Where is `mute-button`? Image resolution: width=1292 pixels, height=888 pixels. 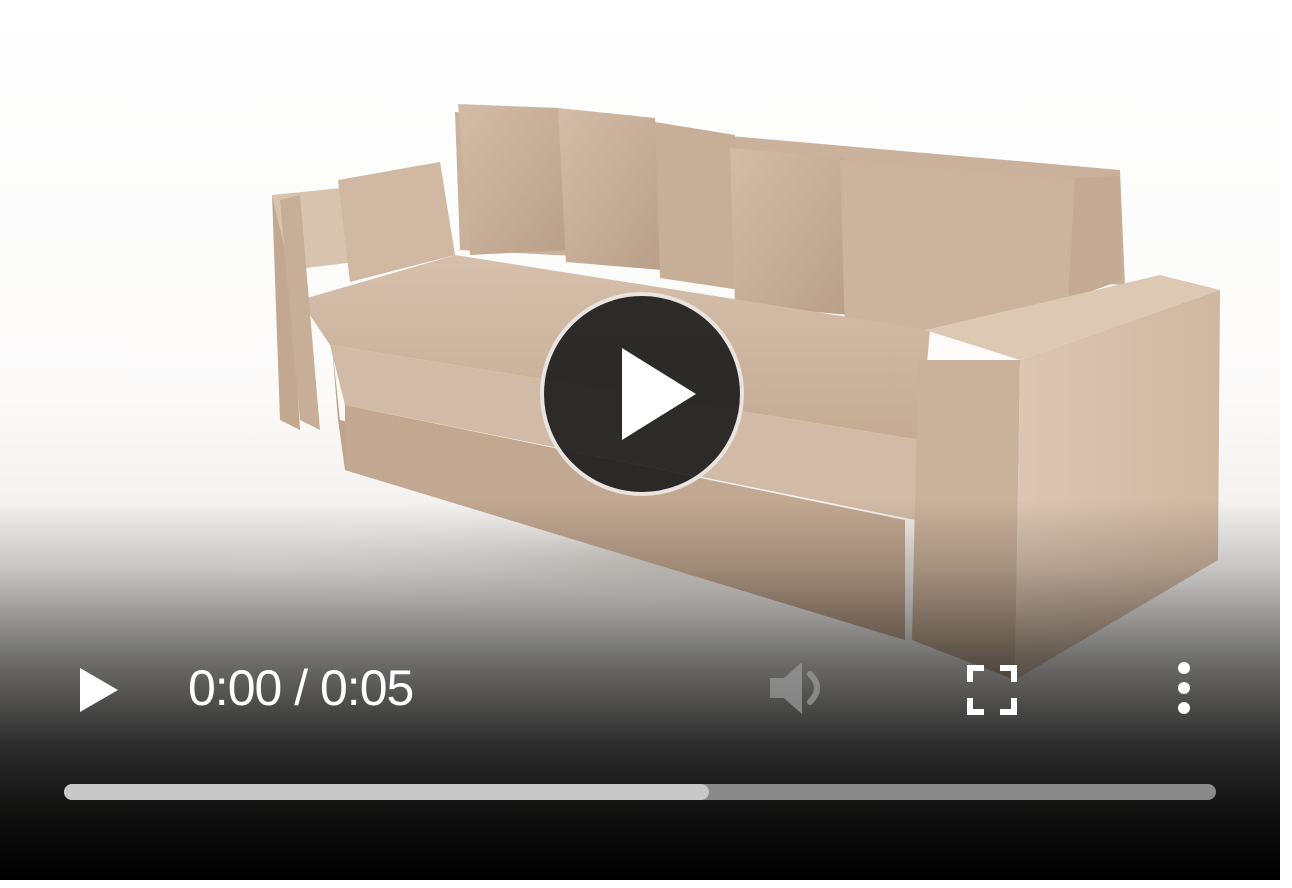
mute-button is located at coordinates (800, 688).